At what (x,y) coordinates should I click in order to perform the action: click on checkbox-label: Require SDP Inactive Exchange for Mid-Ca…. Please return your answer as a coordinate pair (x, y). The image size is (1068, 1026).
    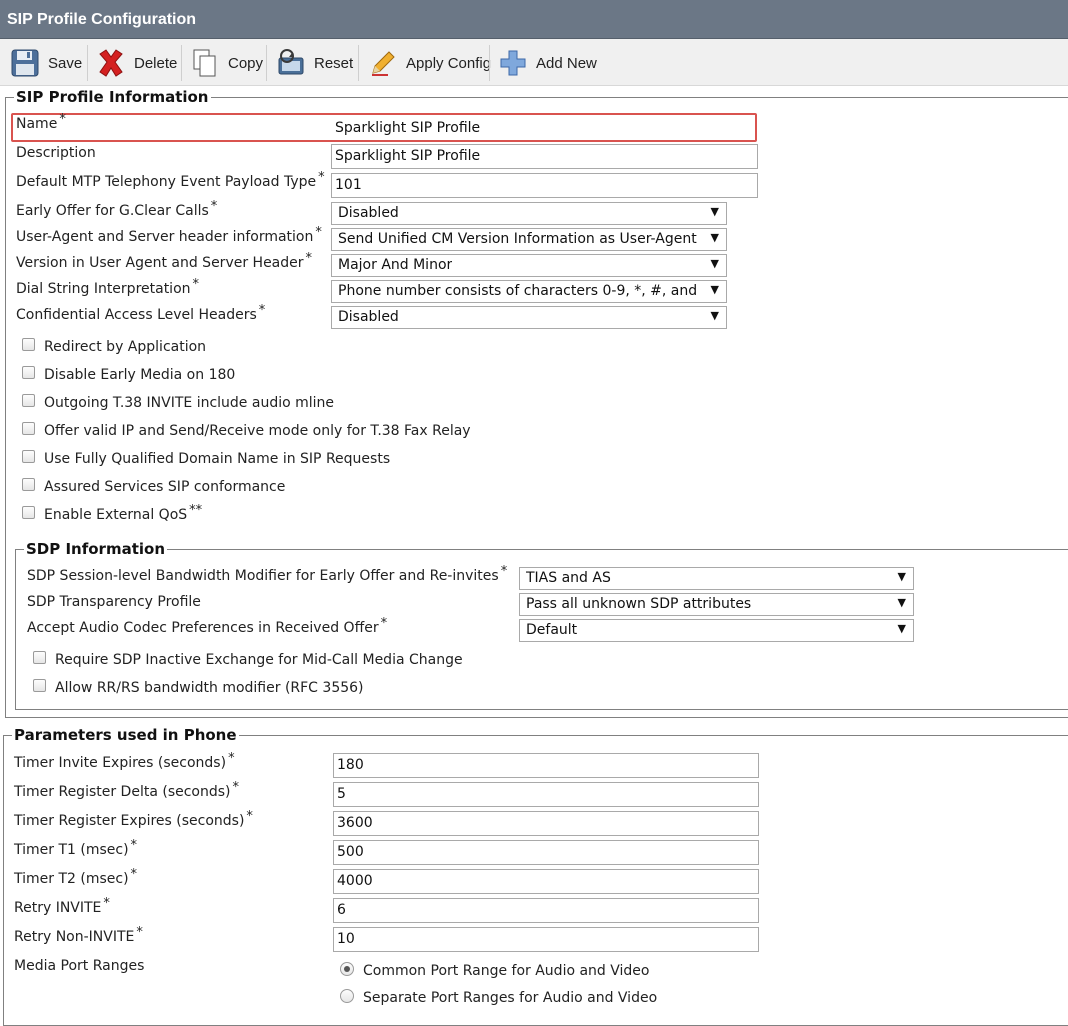
    Looking at the image, I should click on (259, 660).